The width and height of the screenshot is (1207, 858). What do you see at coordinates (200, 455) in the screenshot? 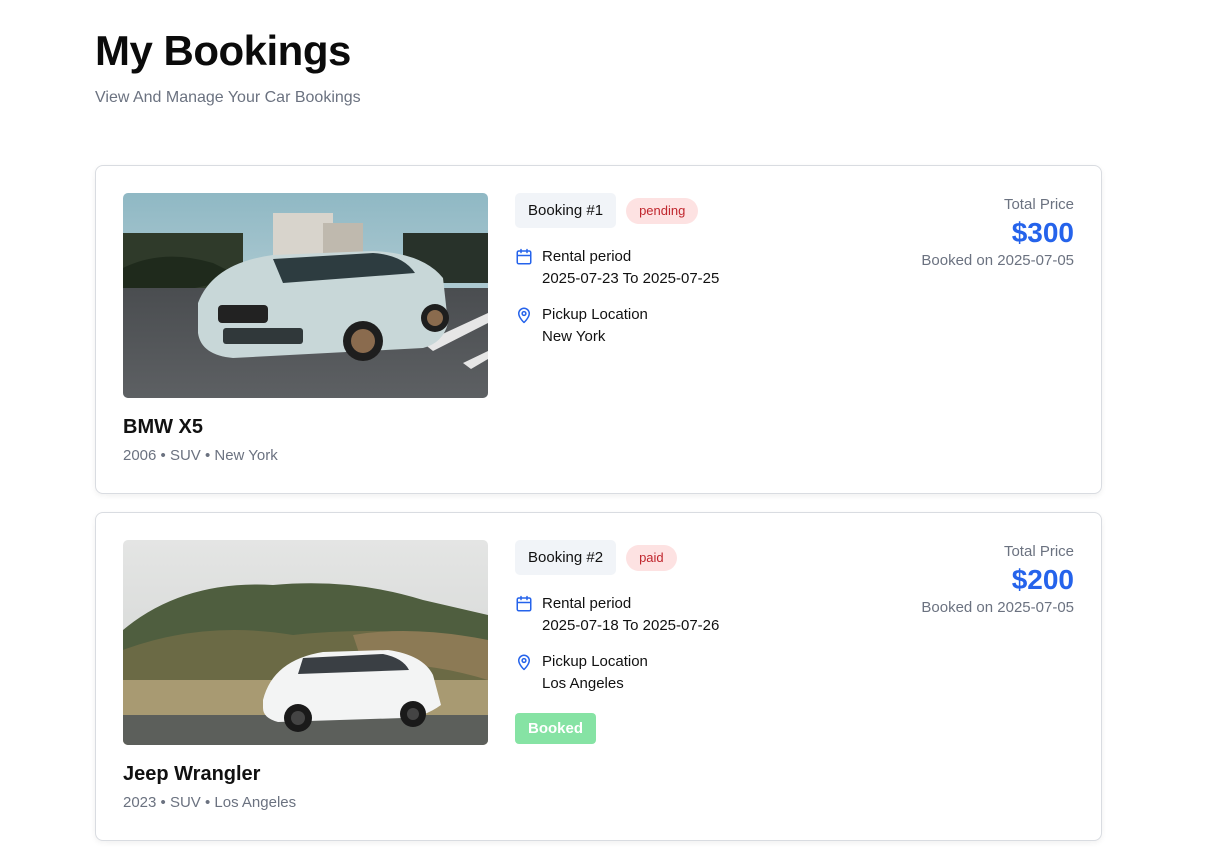
I see `car-meta: 2006 • SUV • New York` at bounding box center [200, 455].